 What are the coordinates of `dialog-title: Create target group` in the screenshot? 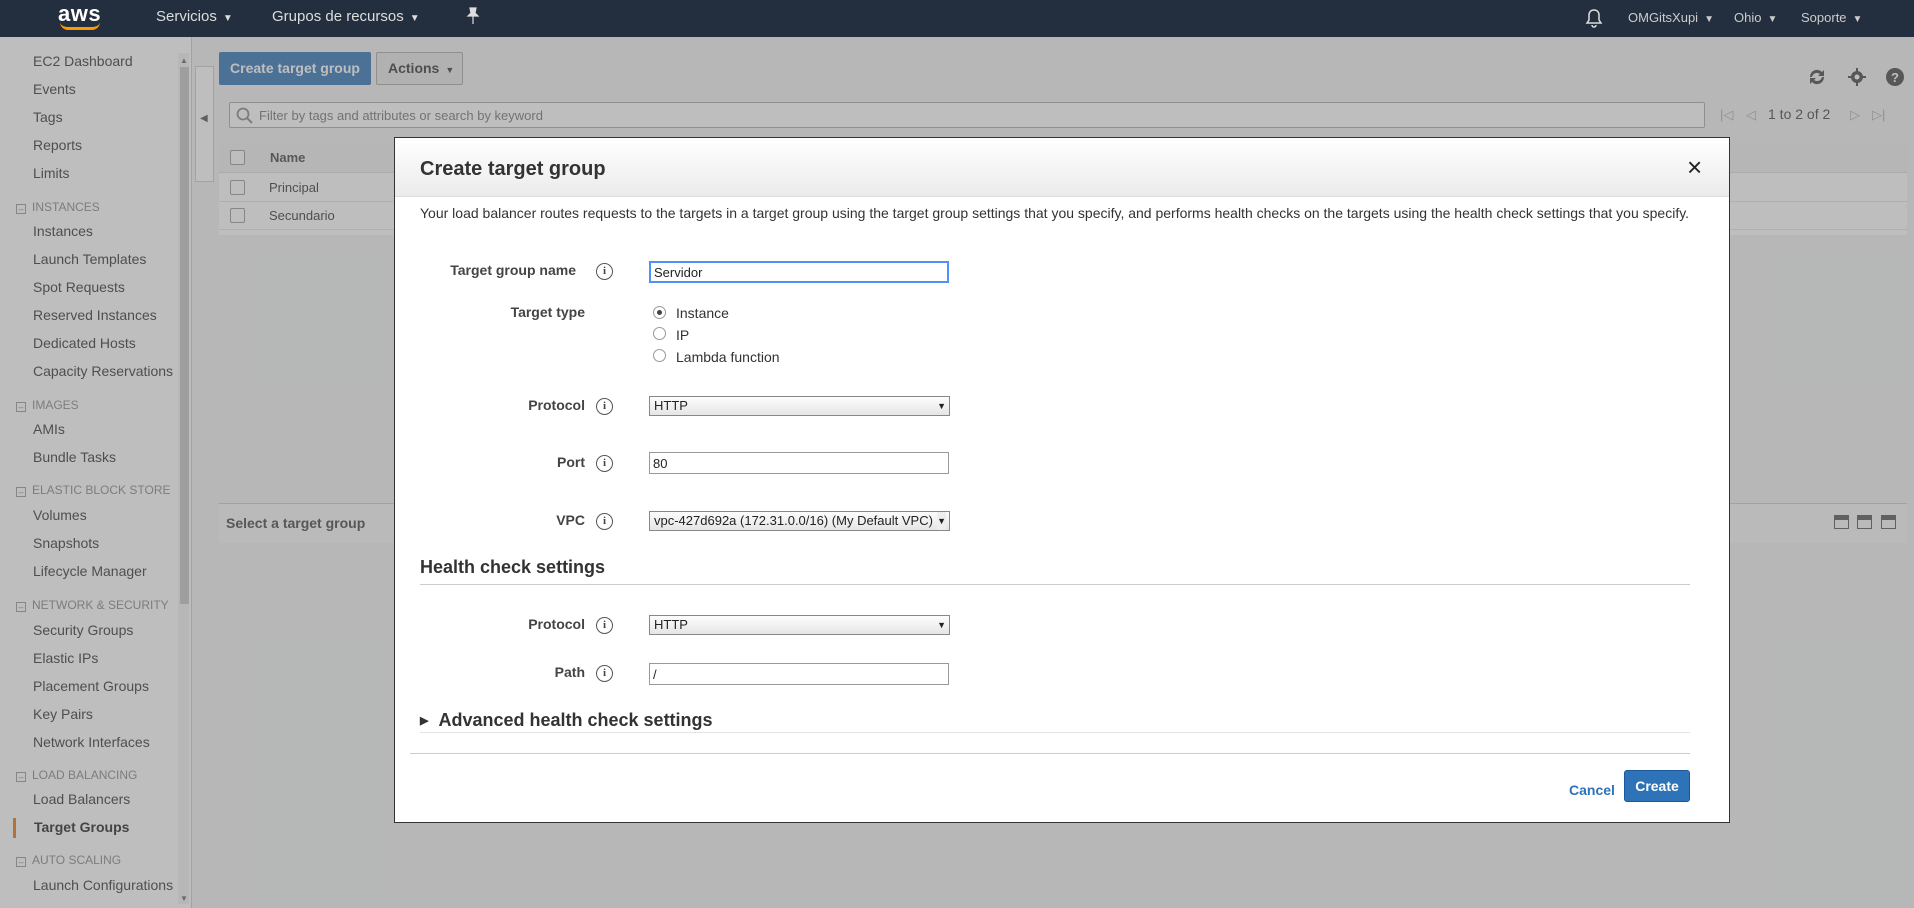 It's located at (513, 169).